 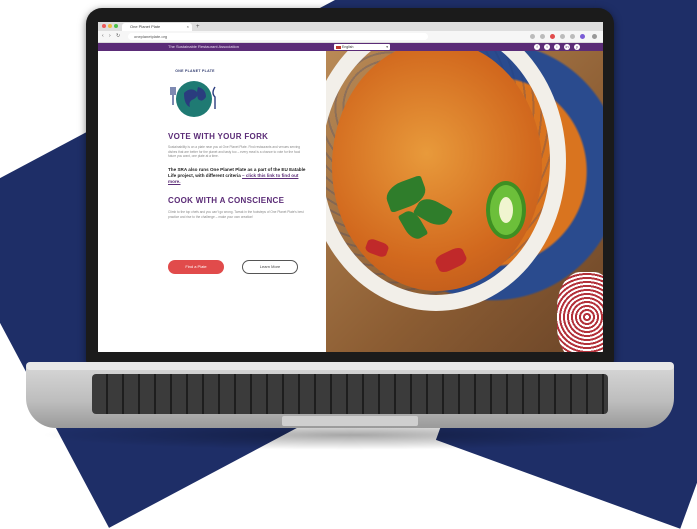 I want to click on chili-flesh, so click(x=506, y=210).